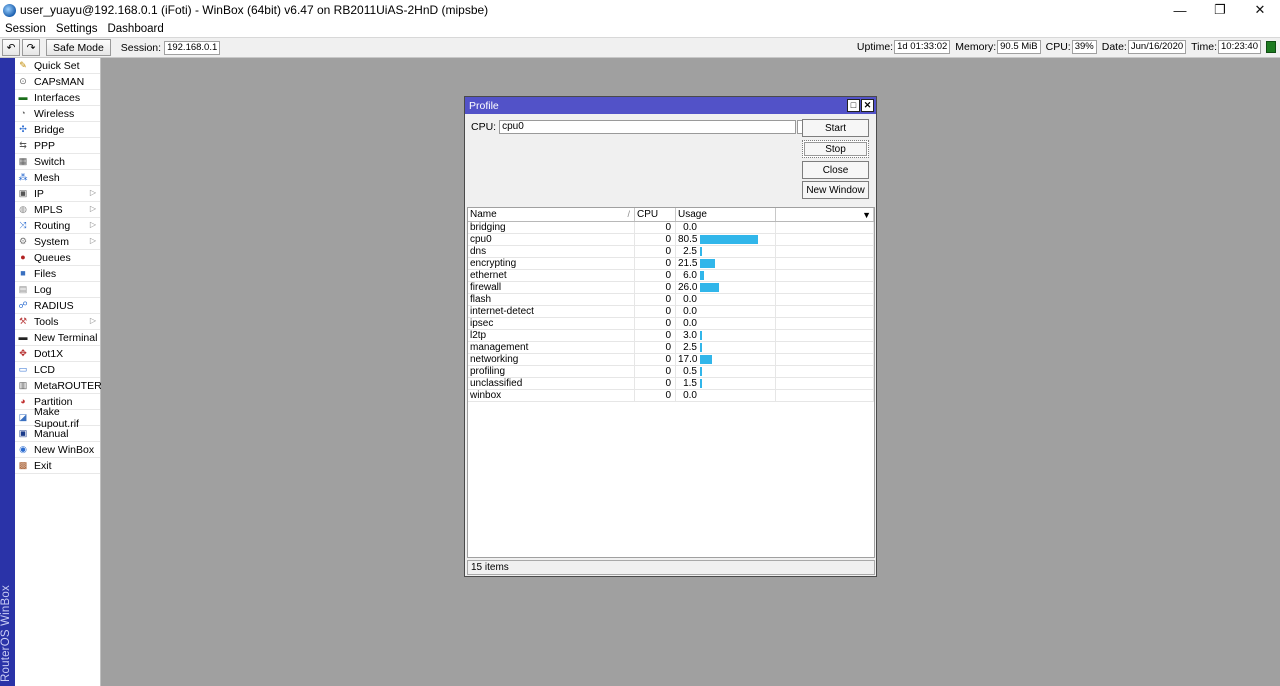 This screenshot has width=1280, height=686. I want to click on table-row: ethernet 0 6.0, so click(671, 276).